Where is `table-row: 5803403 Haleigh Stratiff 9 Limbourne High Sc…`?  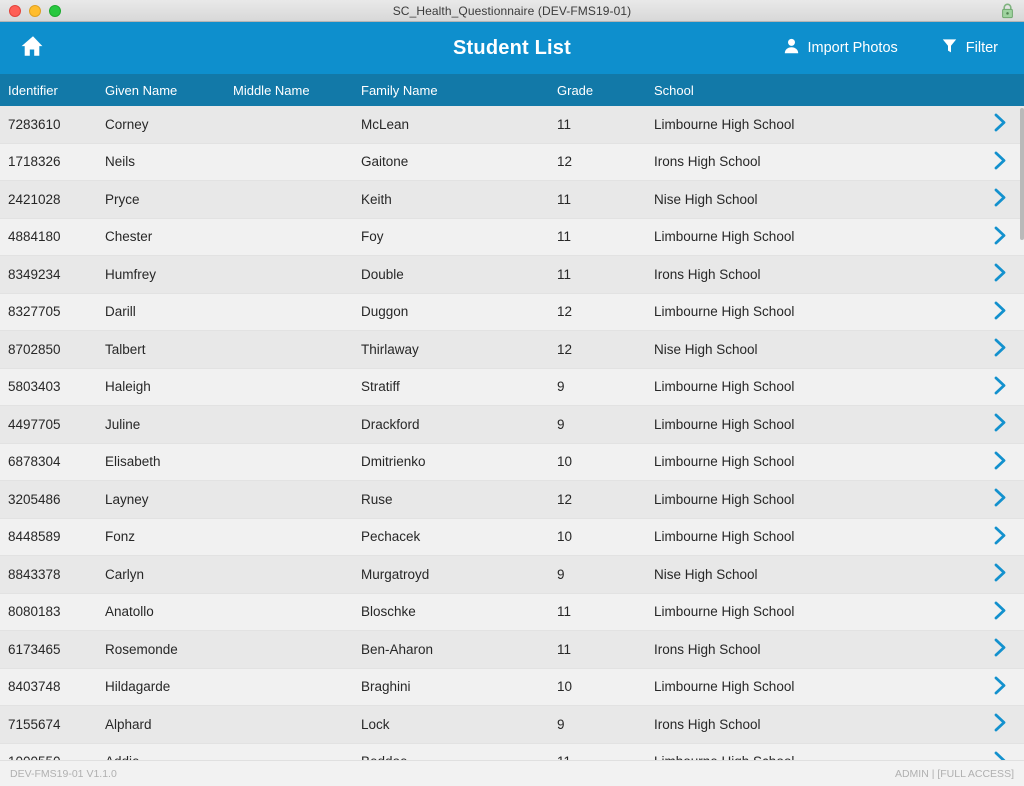 table-row: 5803403 Haleigh Stratiff 9 Limbourne High Sc… is located at coordinates (512, 387).